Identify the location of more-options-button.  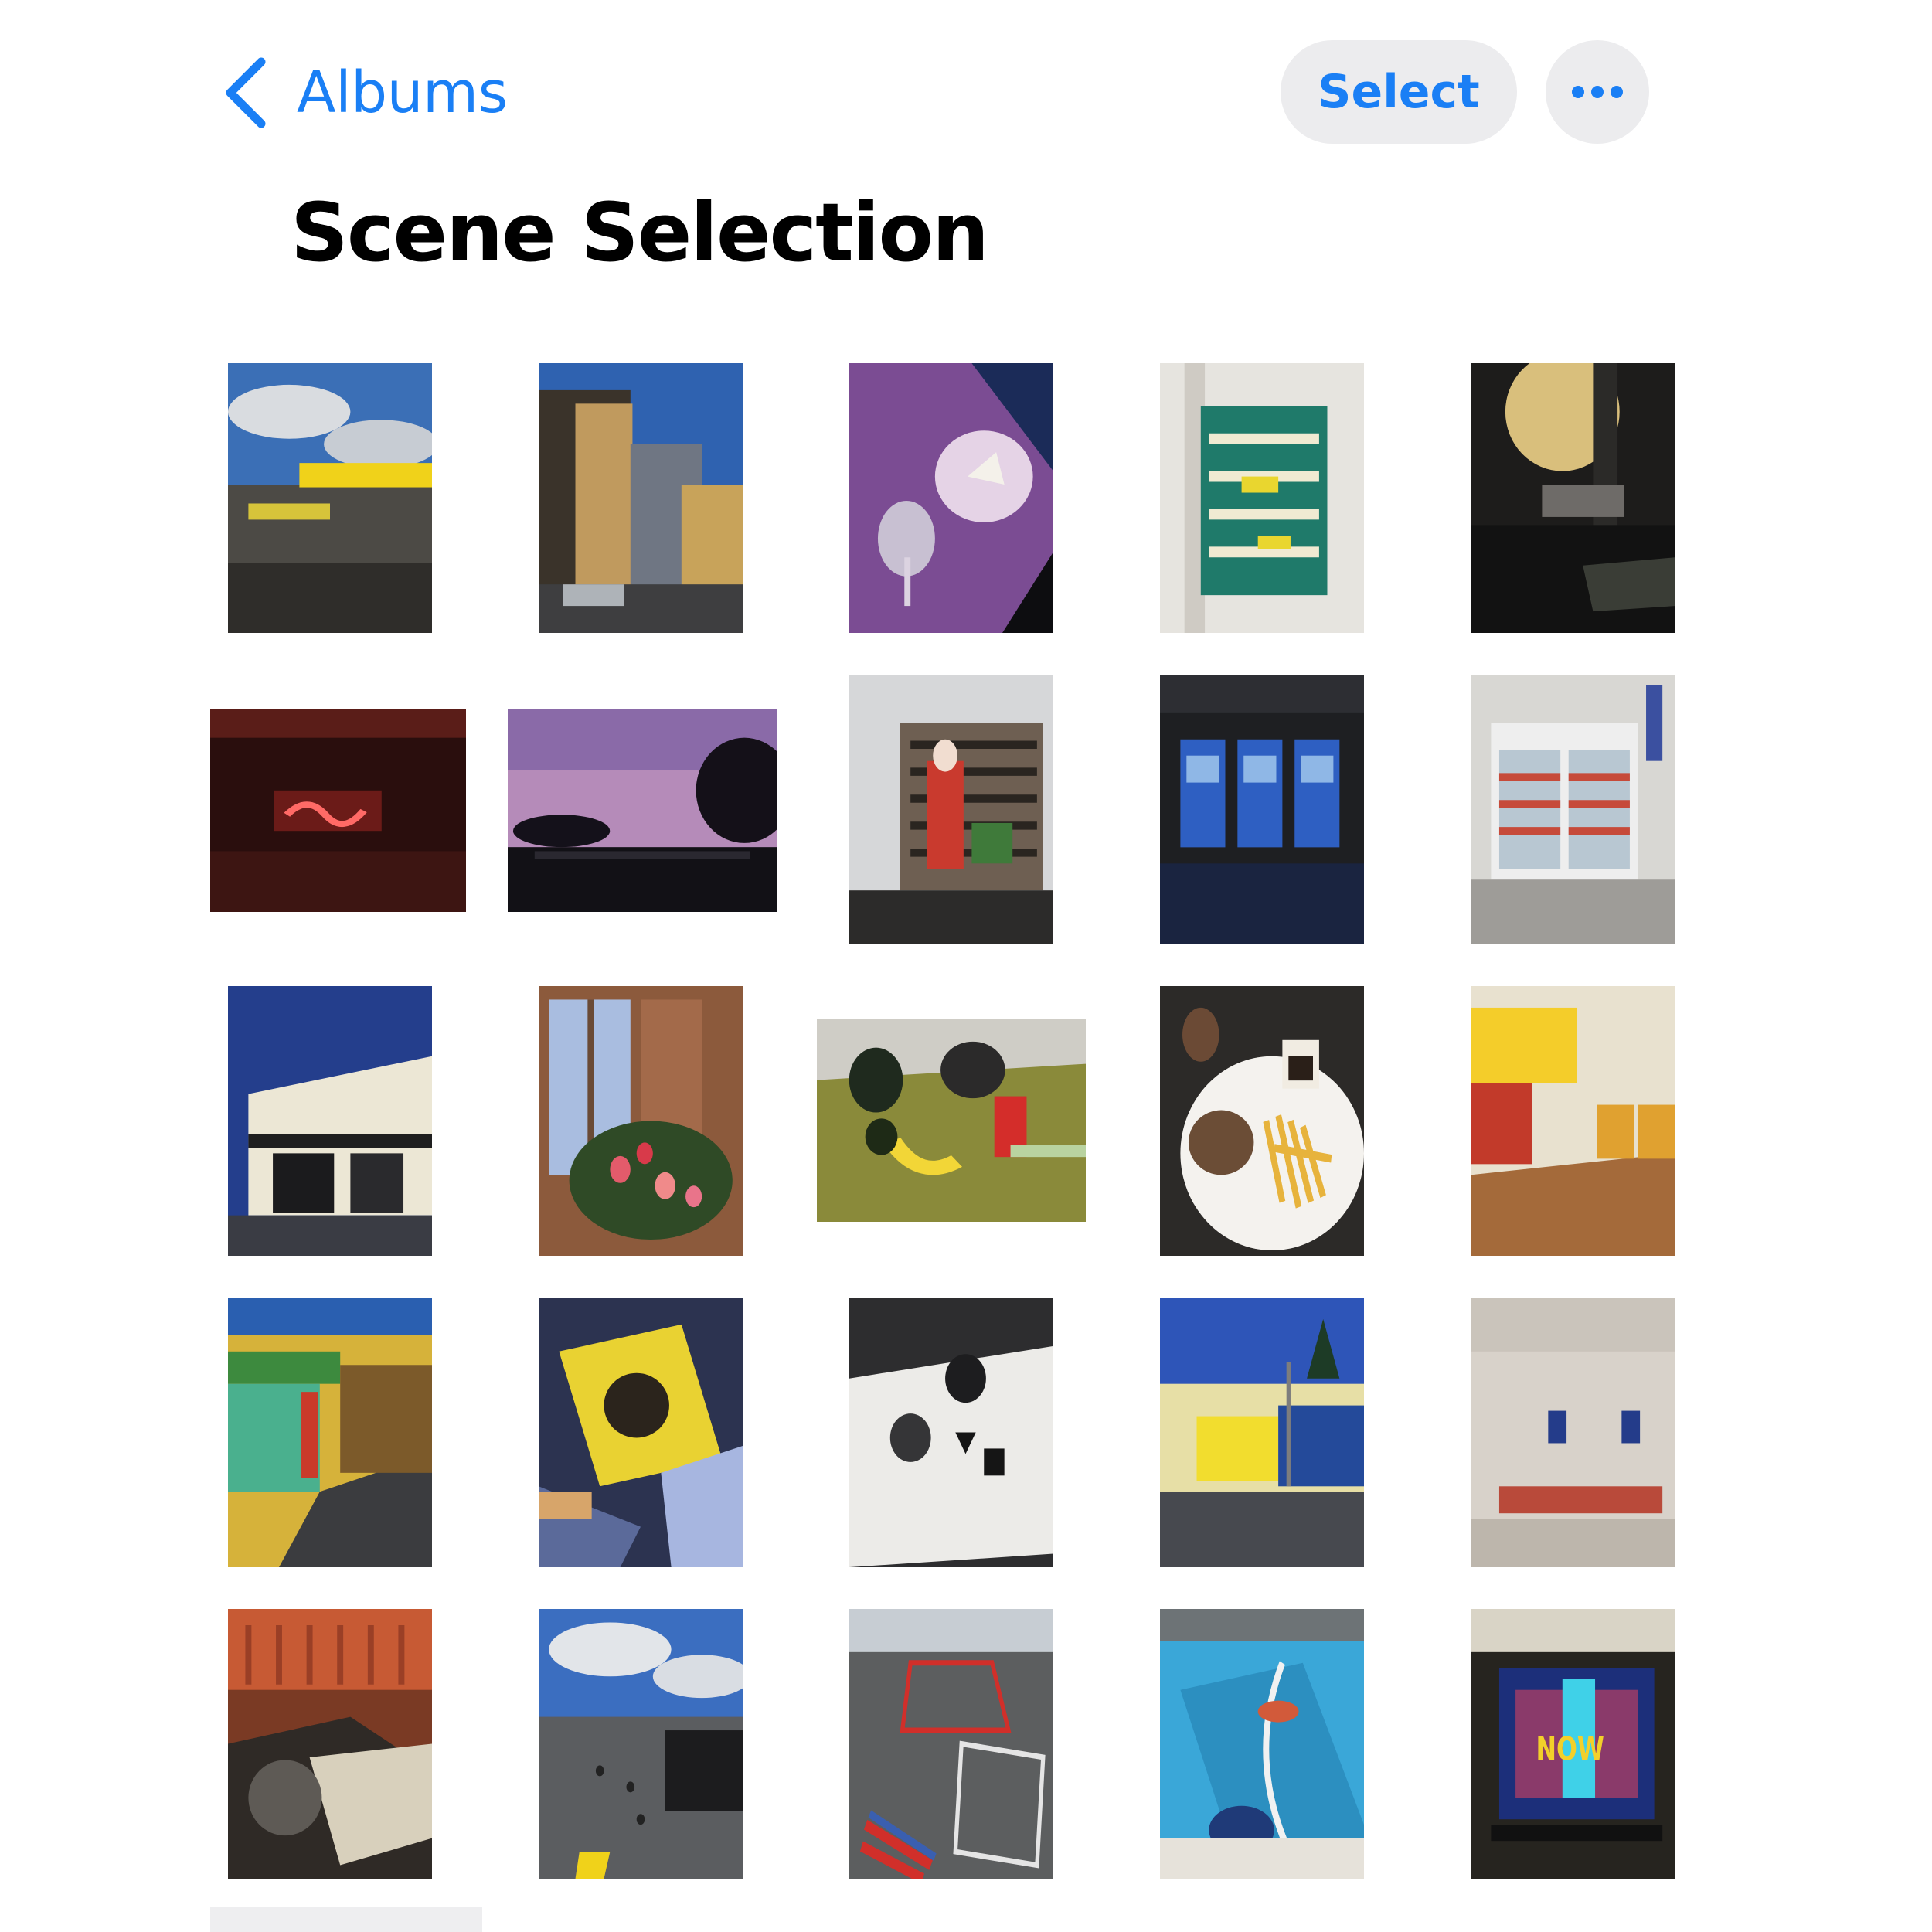
(1598, 92).